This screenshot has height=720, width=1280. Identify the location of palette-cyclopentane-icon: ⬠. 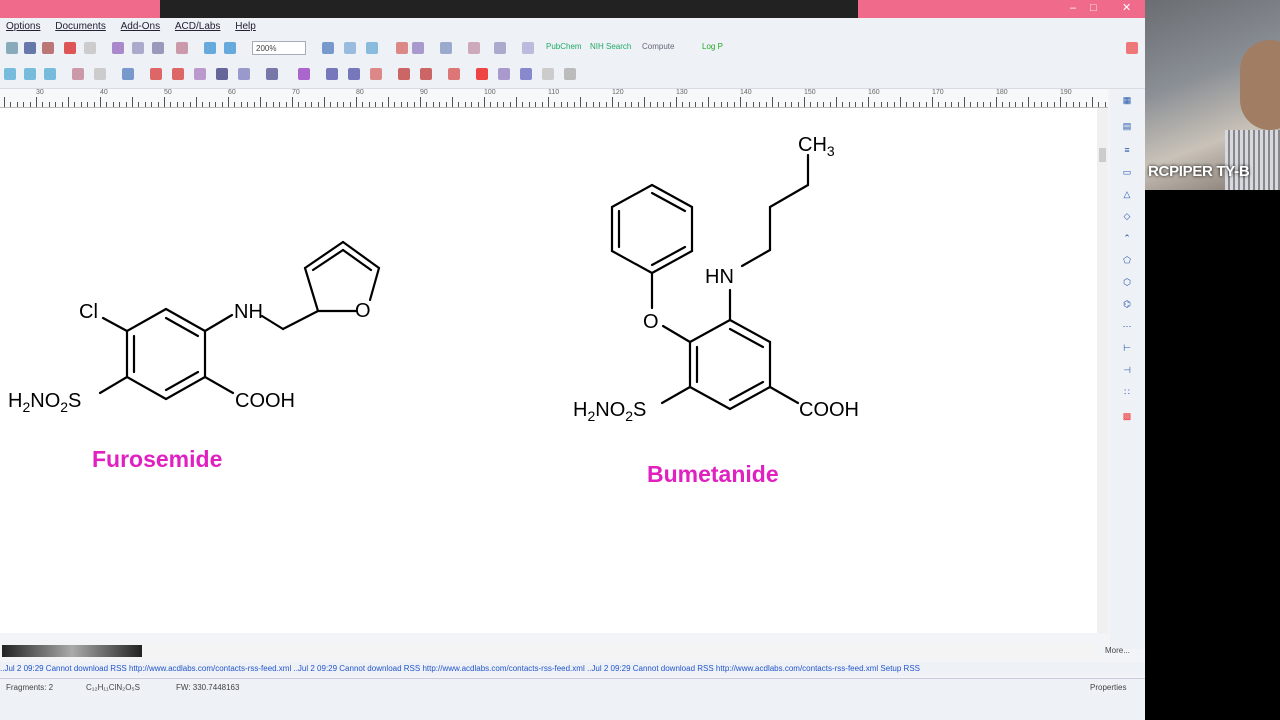
(1127, 260).